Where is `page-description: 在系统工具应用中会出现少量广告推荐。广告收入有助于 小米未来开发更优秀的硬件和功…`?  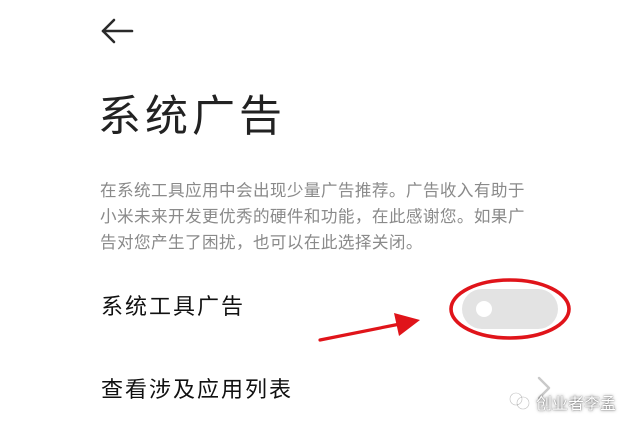
page-description: 在系统工具应用中会出现少量广告推荐。广告收入有助于 小米未来开发更优秀的硬件和功… is located at coordinates (335, 217).